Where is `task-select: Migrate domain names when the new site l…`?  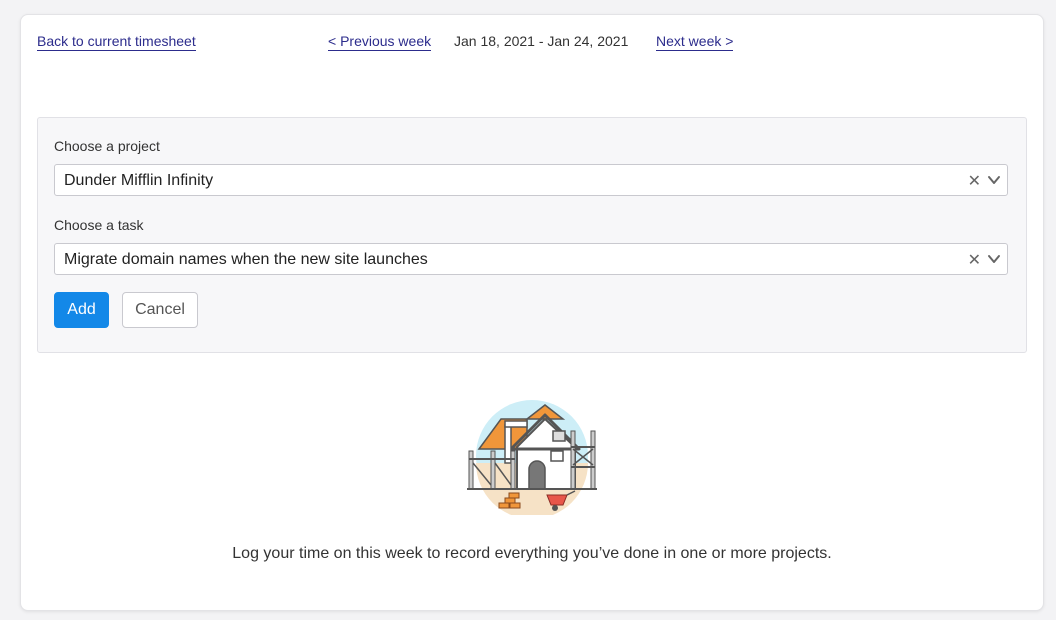 task-select: Migrate domain names when the new site l… is located at coordinates (531, 259).